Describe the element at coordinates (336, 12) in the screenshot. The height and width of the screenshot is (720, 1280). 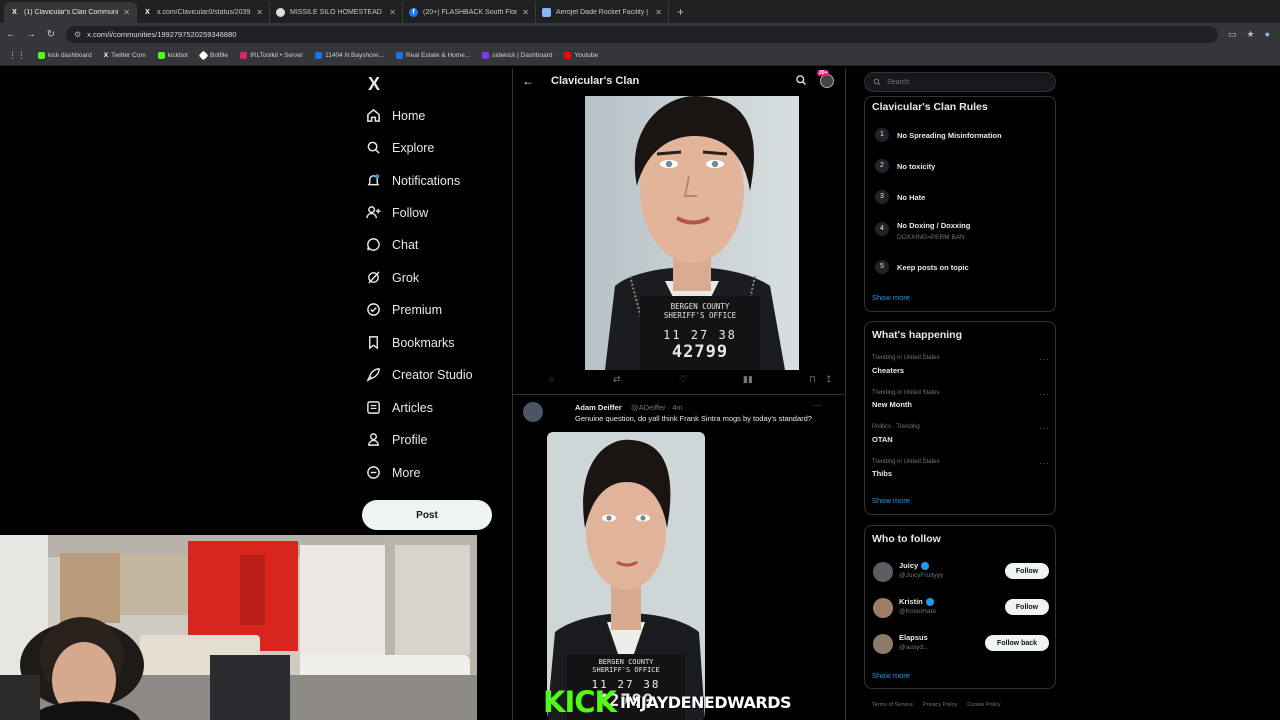
I see `browser-tab: MISSILE SILO HOMESTEAD - G ✕` at that location.